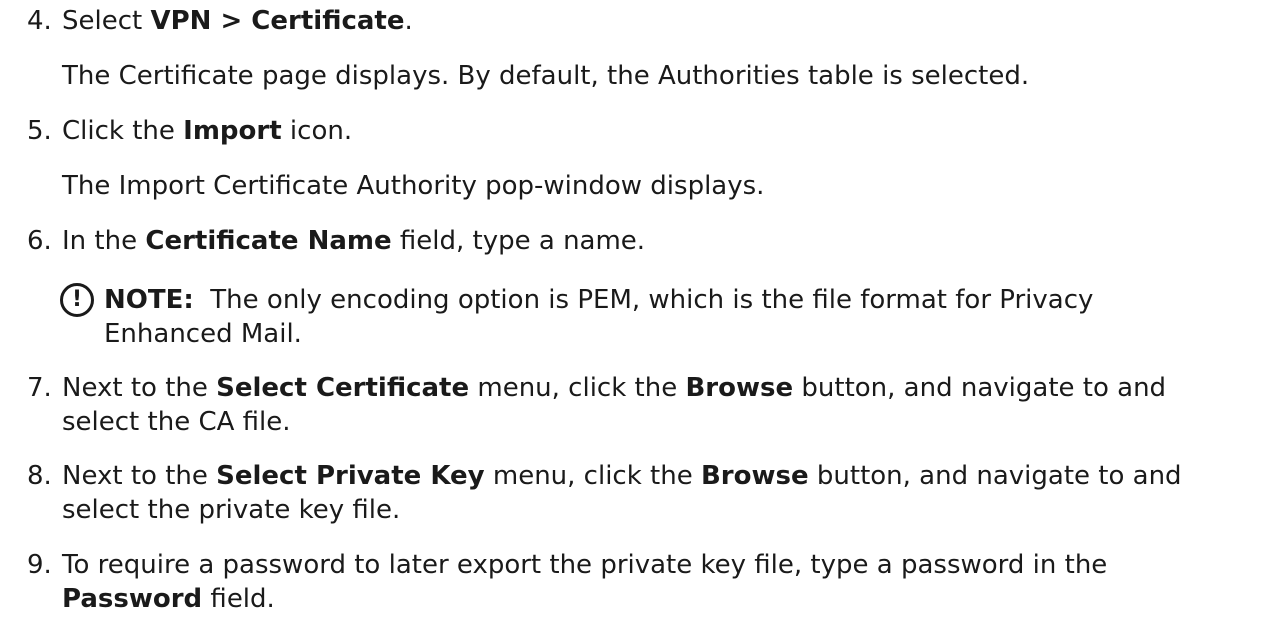  Describe the element at coordinates (39, 388) in the screenshot. I see `step-number: 7.` at that location.